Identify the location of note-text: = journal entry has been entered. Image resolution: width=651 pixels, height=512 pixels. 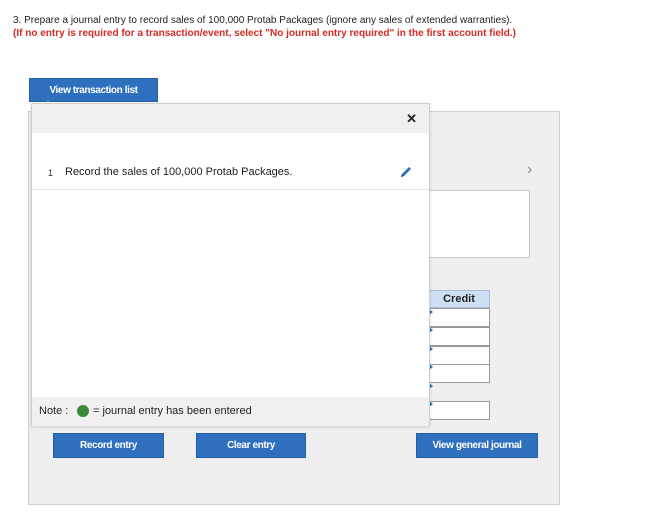
(172, 411).